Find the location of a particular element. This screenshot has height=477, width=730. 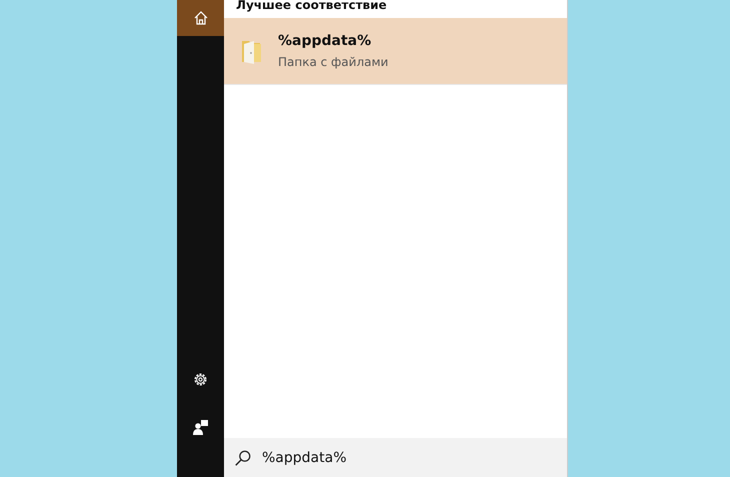

section-heading: Лучшее соответствие is located at coordinates (311, 7).